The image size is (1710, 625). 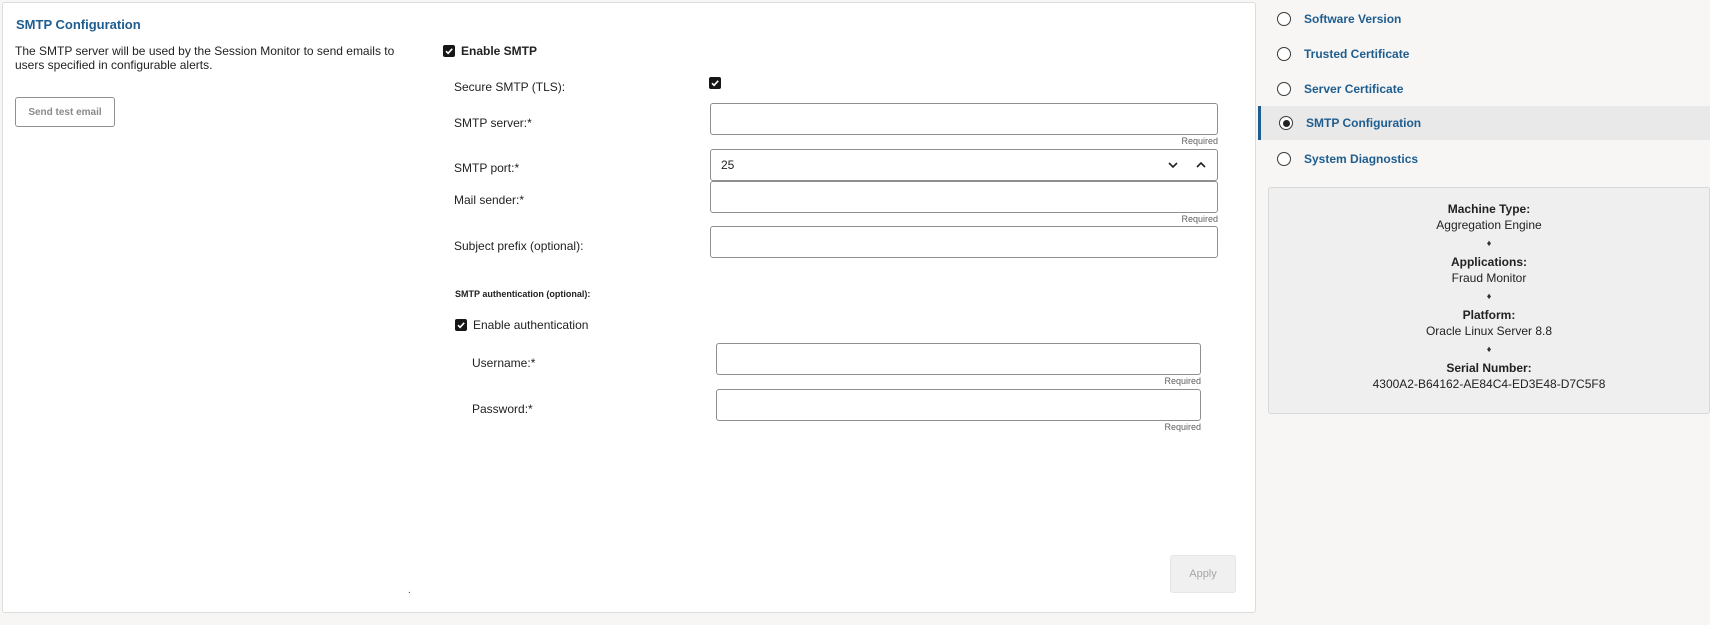 I want to click on chevron-down-icon, so click(x=1173, y=165).